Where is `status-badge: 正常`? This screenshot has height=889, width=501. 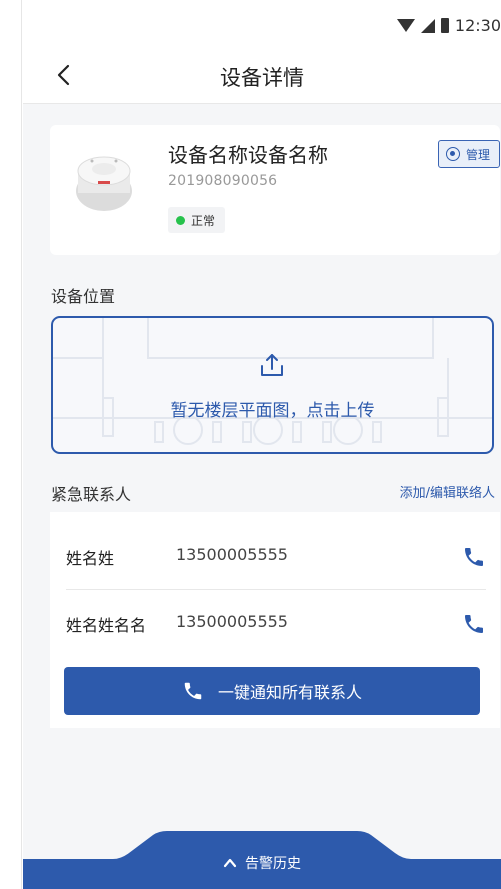
status-badge: 正常 is located at coordinates (197, 220).